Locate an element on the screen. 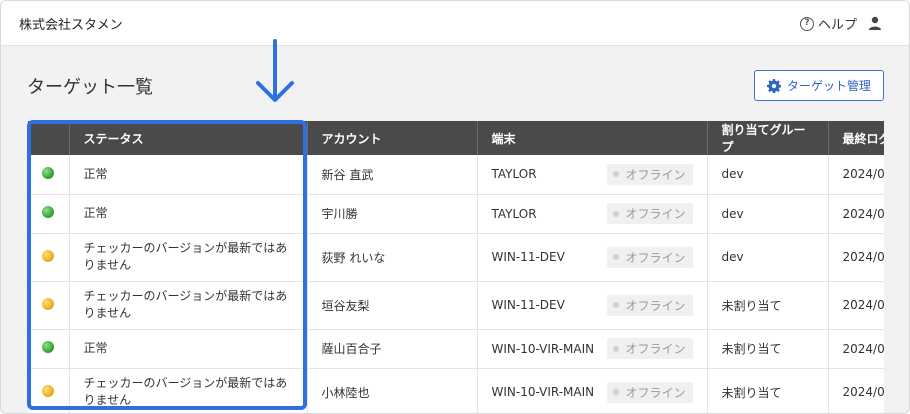 This screenshot has width=910, height=414. account-cell: 垣谷友梨 is located at coordinates (392, 305).